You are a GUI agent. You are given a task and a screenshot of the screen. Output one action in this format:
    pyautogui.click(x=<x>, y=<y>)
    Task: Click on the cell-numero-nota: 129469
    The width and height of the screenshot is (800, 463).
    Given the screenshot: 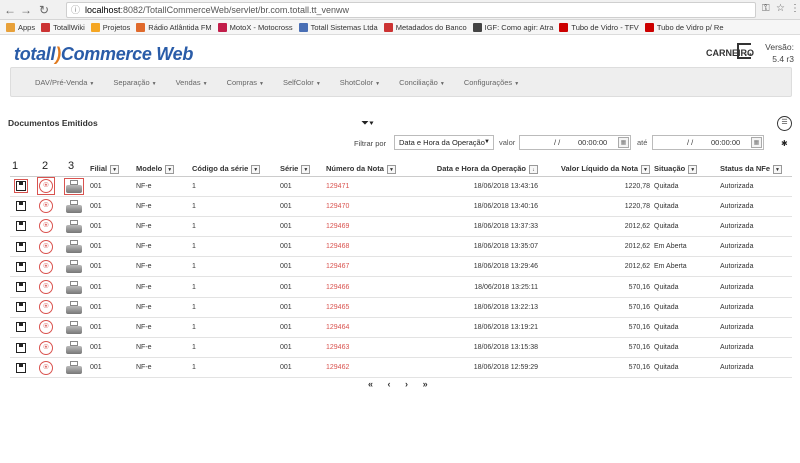 What is the action you would take?
    pyautogui.click(x=370, y=227)
    